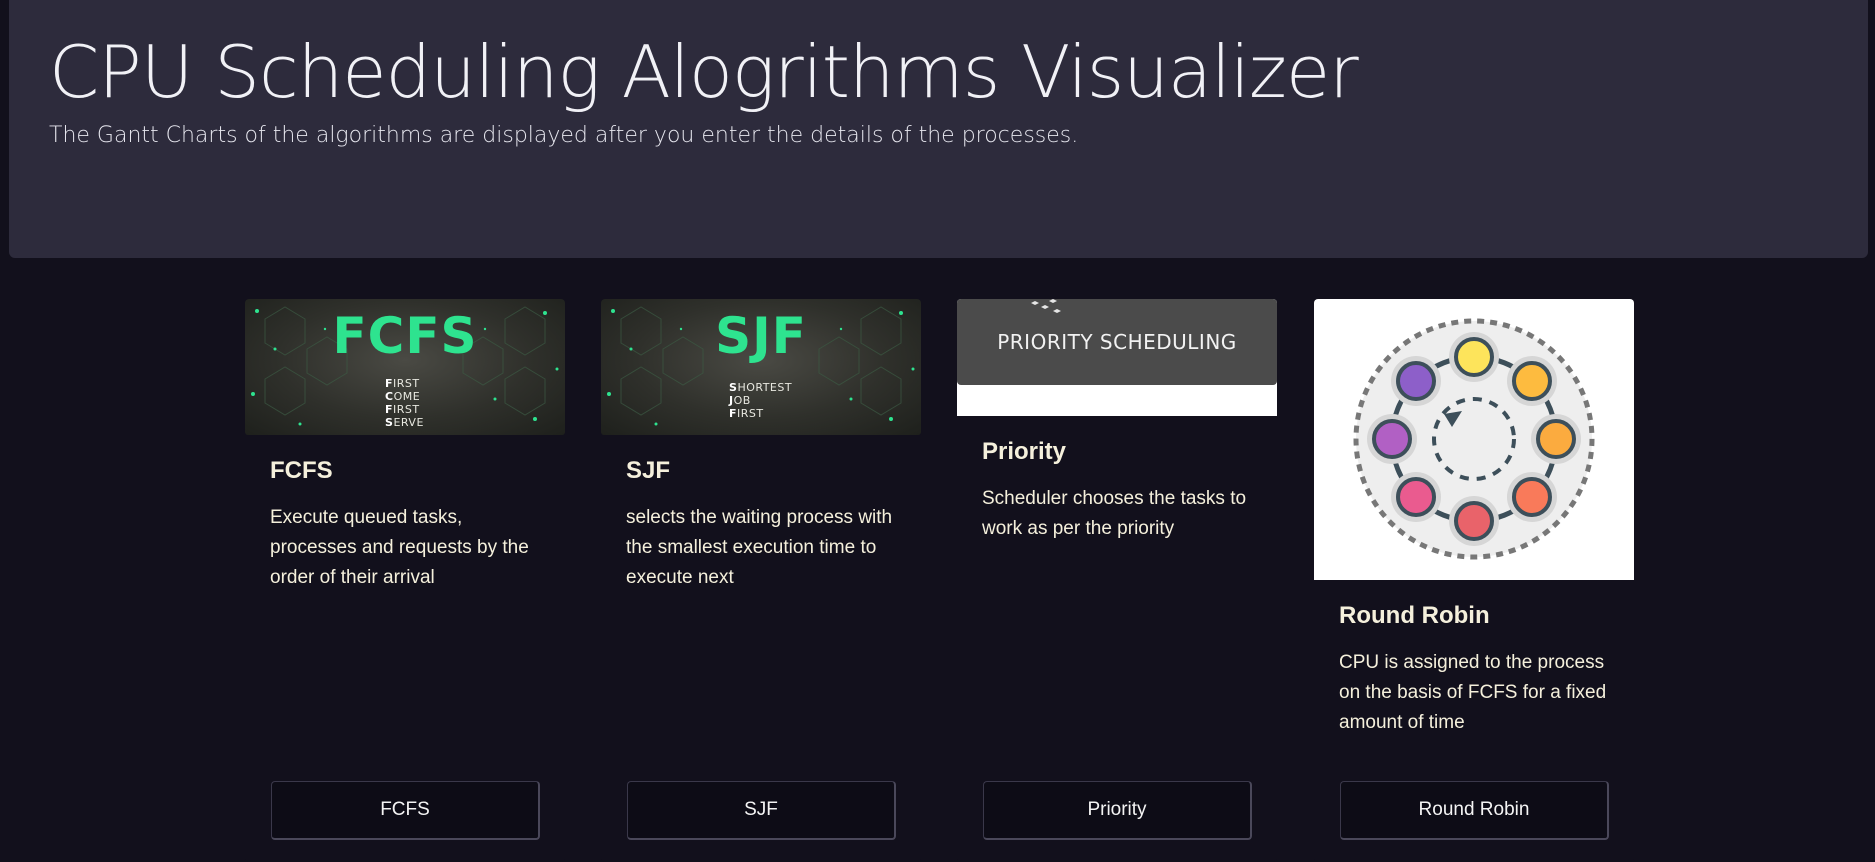 The height and width of the screenshot is (862, 1875). I want to click on sjf-button: SJF, so click(761, 810).